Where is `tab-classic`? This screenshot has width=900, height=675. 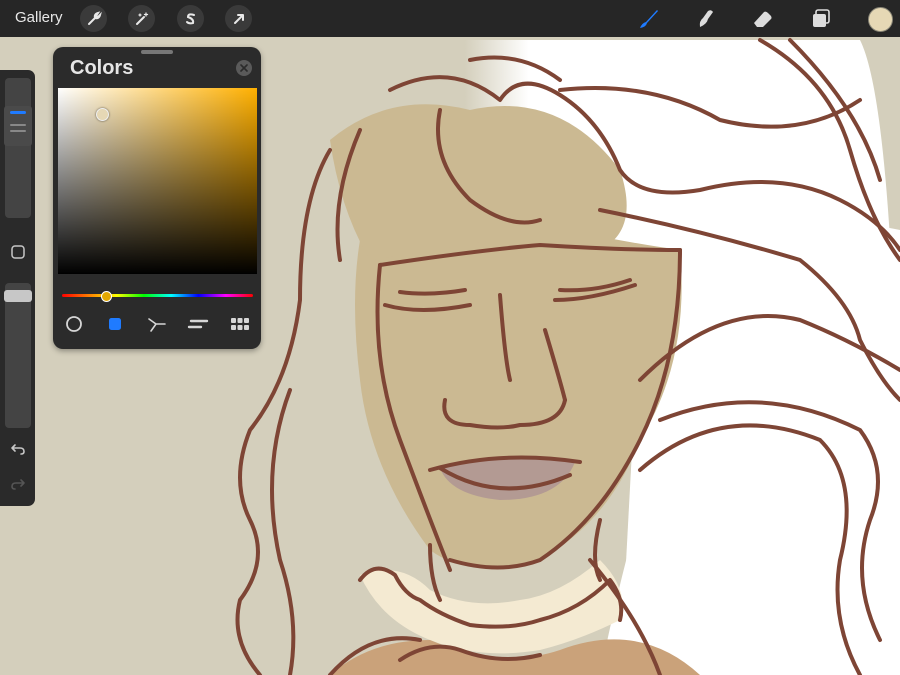 tab-classic is located at coordinates (115, 324).